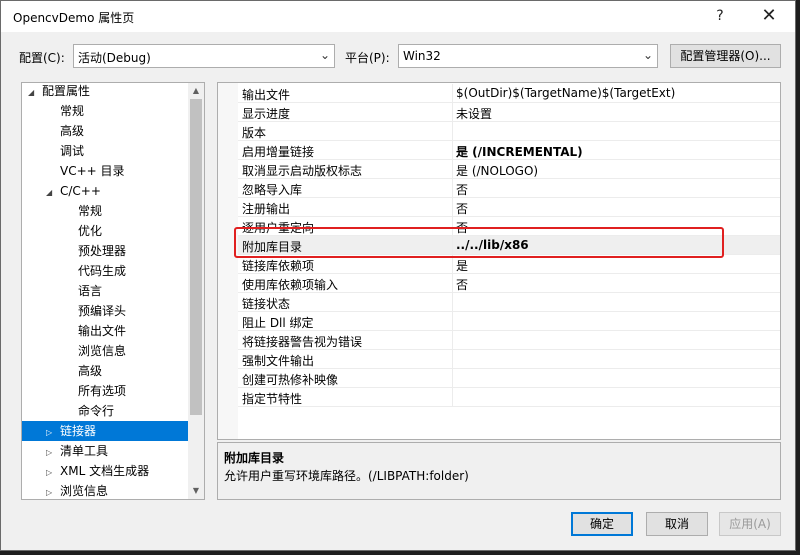 Image resolution: width=800 pixels, height=555 pixels. I want to click on help-icon: ?, so click(720, 16).